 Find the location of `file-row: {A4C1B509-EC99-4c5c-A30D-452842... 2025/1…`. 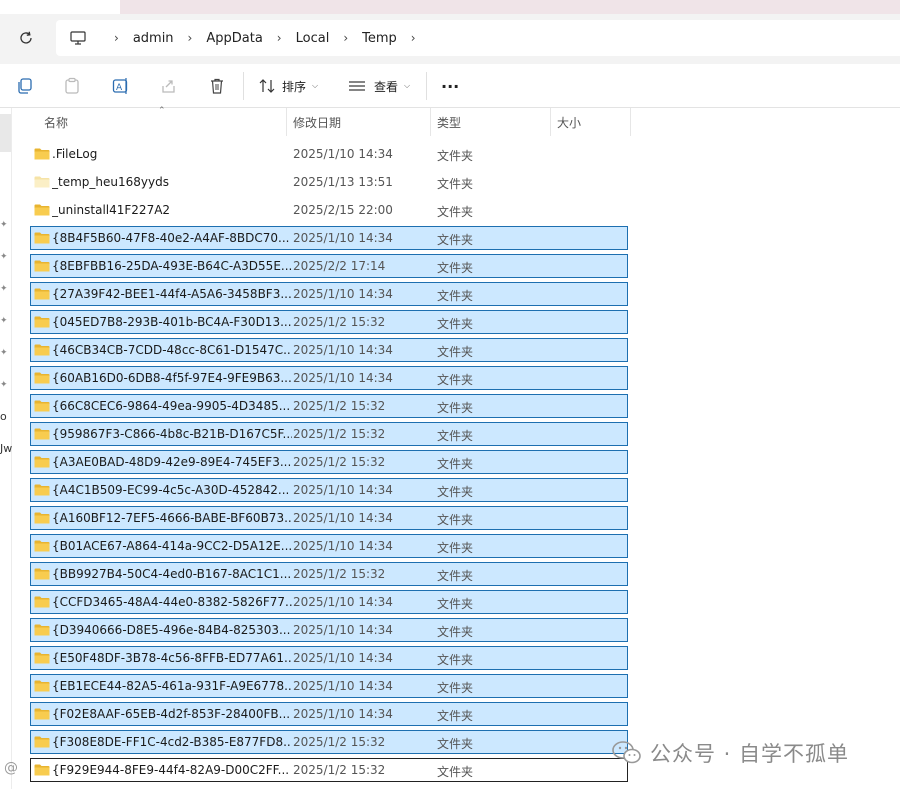

file-row: {A4C1B509-EC99-4c5c-A30D-452842... 2025/1… is located at coordinates (329, 490).